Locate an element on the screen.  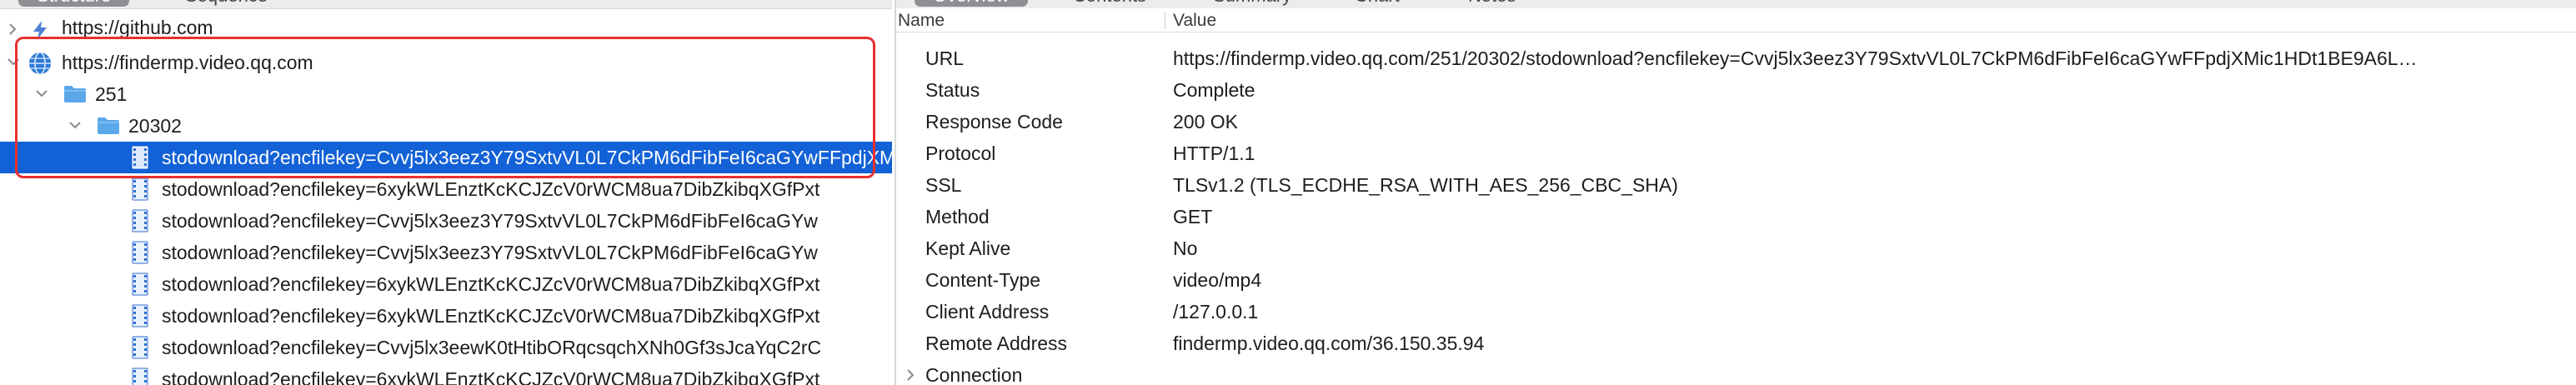
property-value: Complete is located at coordinates (1214, 90).